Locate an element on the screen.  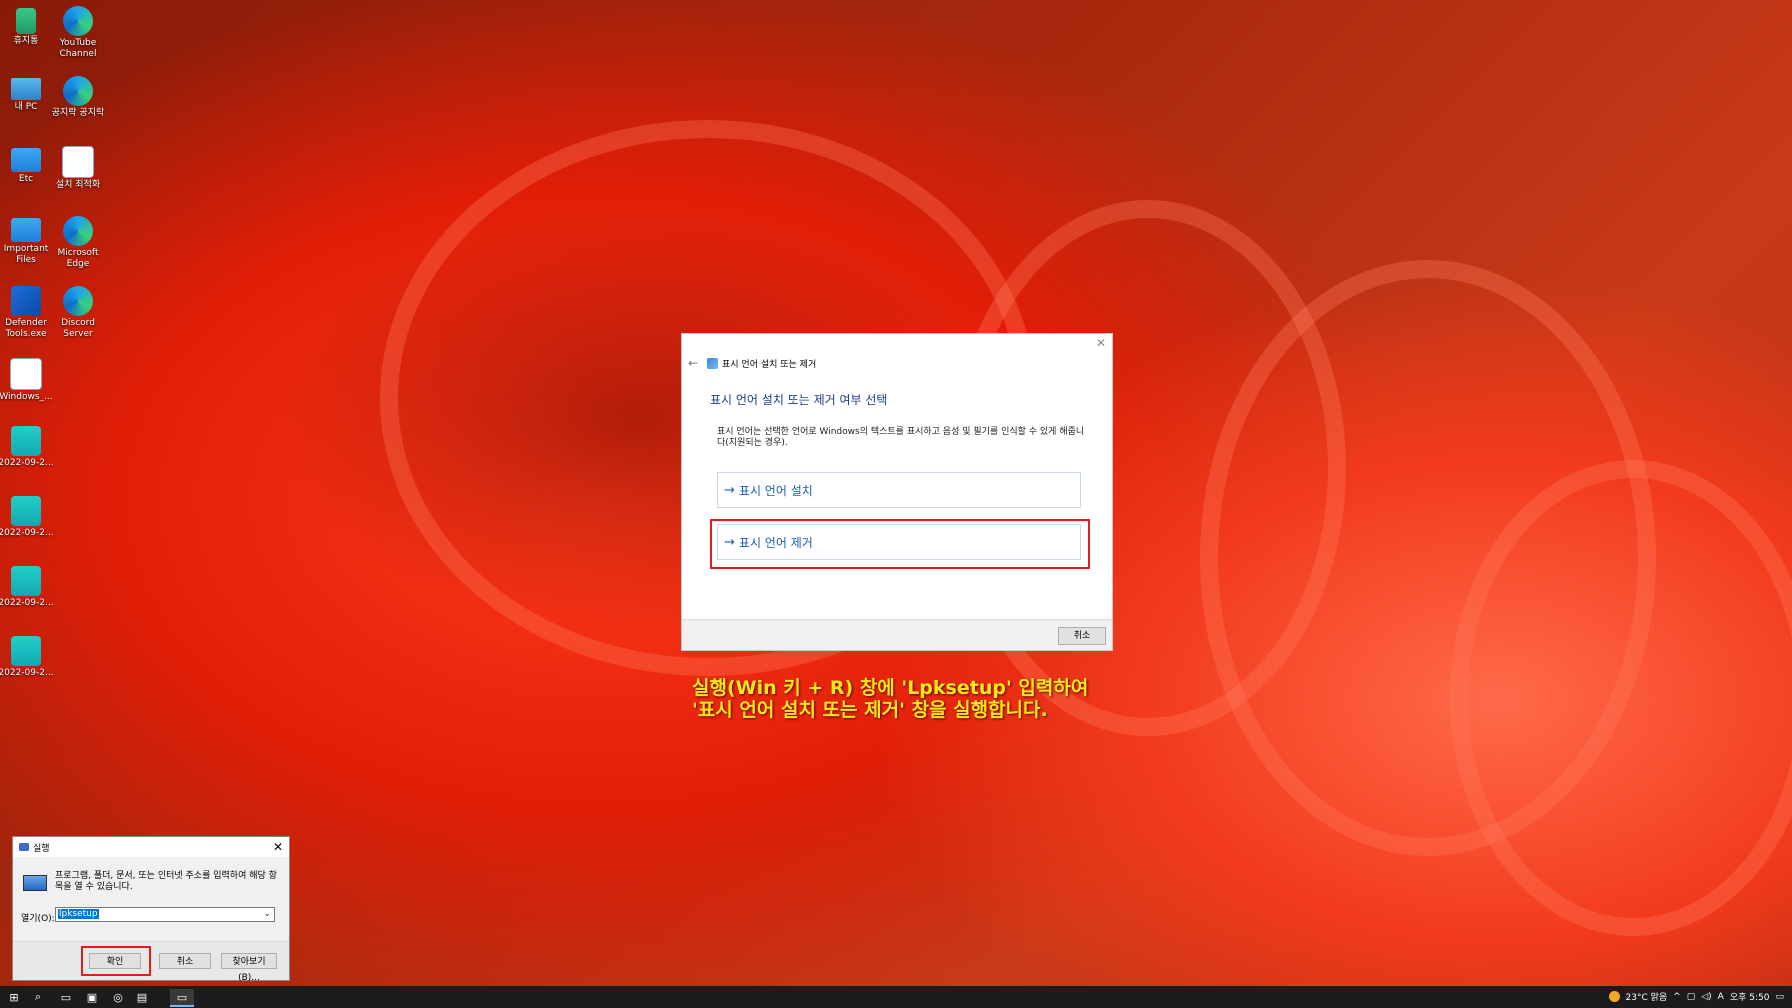
calculator-icon: ▣ is located at coordinates (92, 997).